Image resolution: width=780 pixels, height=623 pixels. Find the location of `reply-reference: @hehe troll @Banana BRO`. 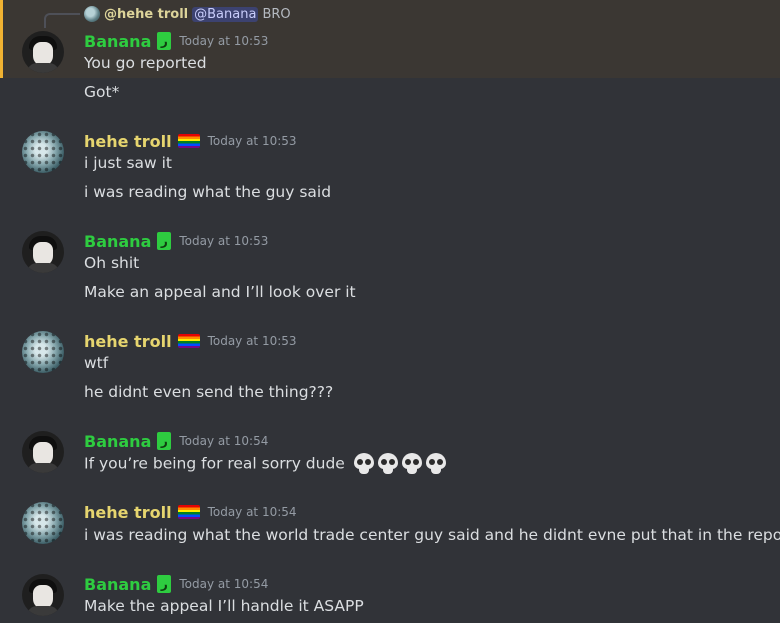

reply-reference: @hehe troll @Banana BRO is located at coordinates (187, 14).